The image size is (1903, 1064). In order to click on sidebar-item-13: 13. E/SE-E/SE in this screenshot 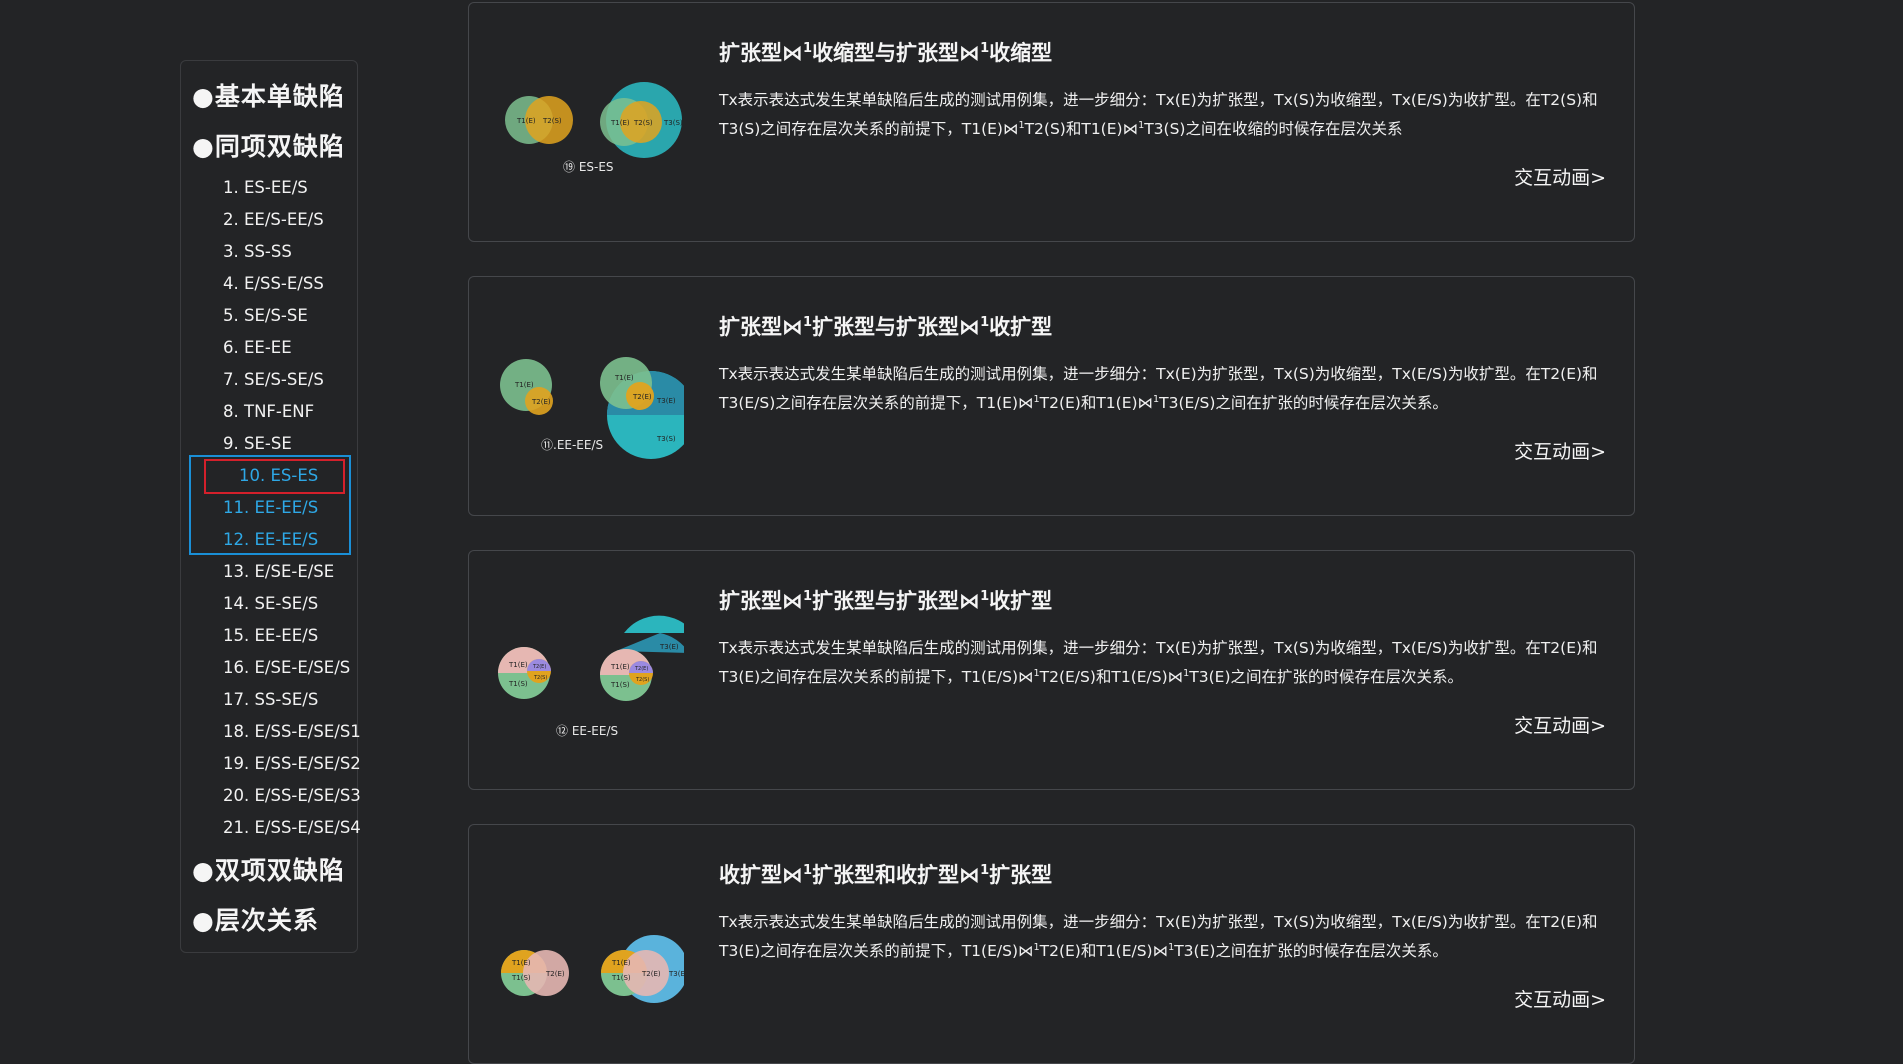, I will do `click(278, 571)`.